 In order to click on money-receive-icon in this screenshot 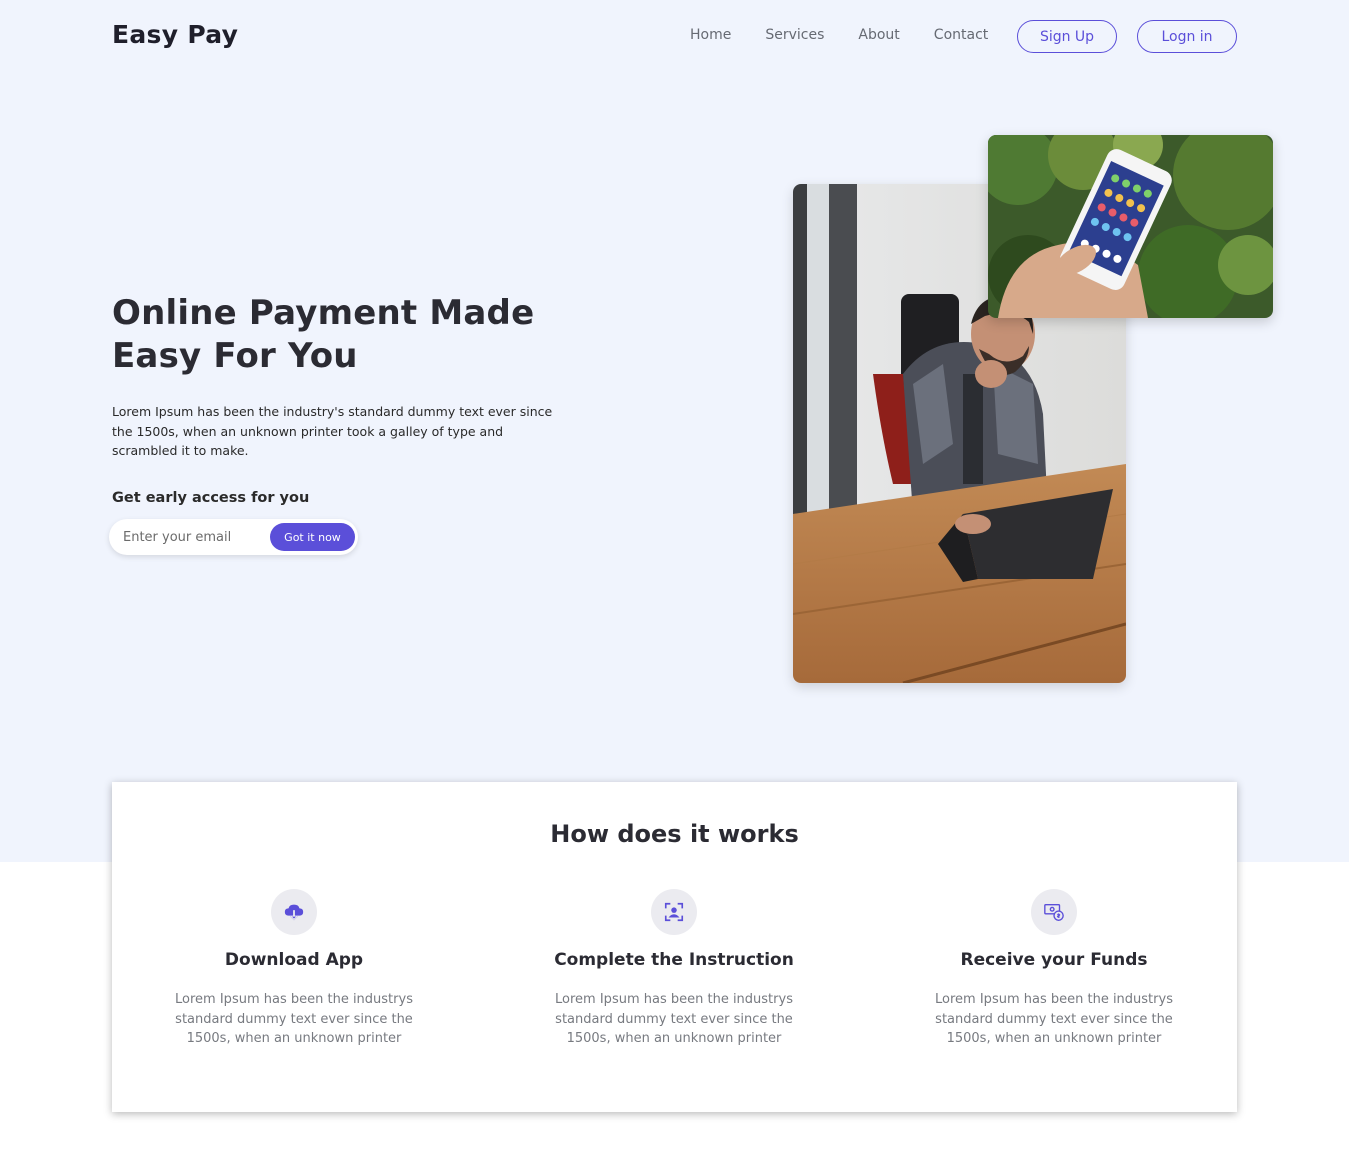, I will do `click(1054, 912)`.